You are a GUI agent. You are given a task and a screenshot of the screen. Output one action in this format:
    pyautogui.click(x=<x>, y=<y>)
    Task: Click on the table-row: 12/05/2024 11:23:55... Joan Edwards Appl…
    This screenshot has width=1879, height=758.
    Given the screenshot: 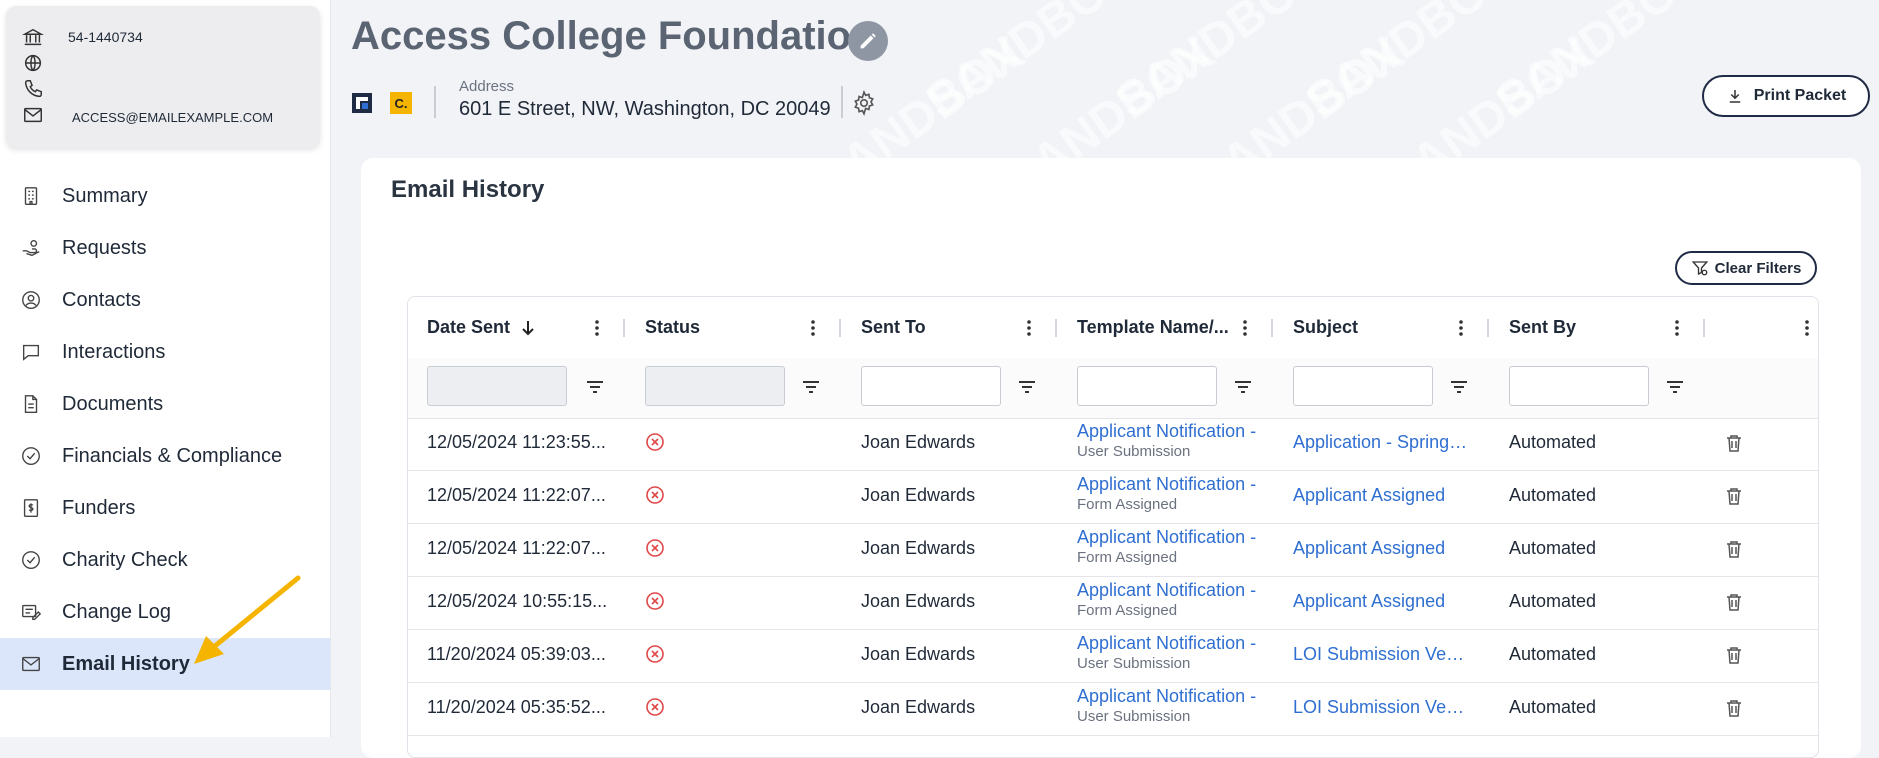 What is the action you would take?
    pyautogui.click(x=1113, y=444)
    